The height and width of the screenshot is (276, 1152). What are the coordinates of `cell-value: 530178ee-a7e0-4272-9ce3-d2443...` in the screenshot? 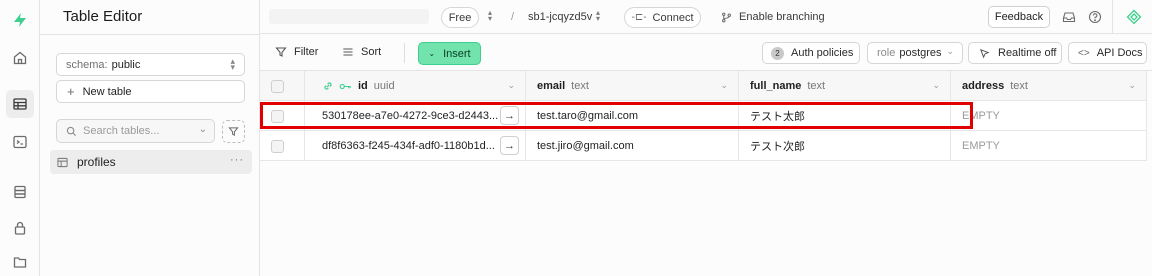 It's located at (410, 116).